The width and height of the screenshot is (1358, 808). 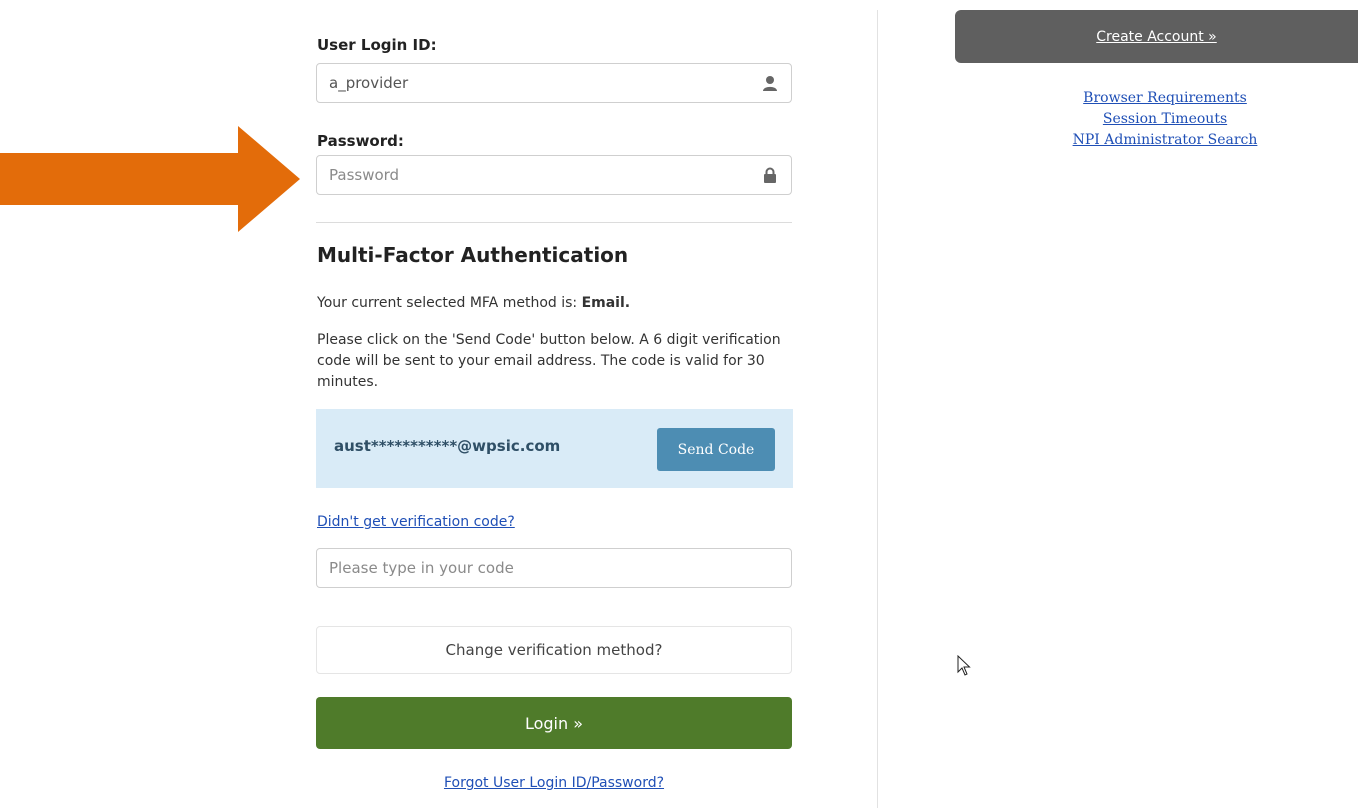 I want to click on session-timeouts-link: Session Timeouts, so click(x=1165, y=119).